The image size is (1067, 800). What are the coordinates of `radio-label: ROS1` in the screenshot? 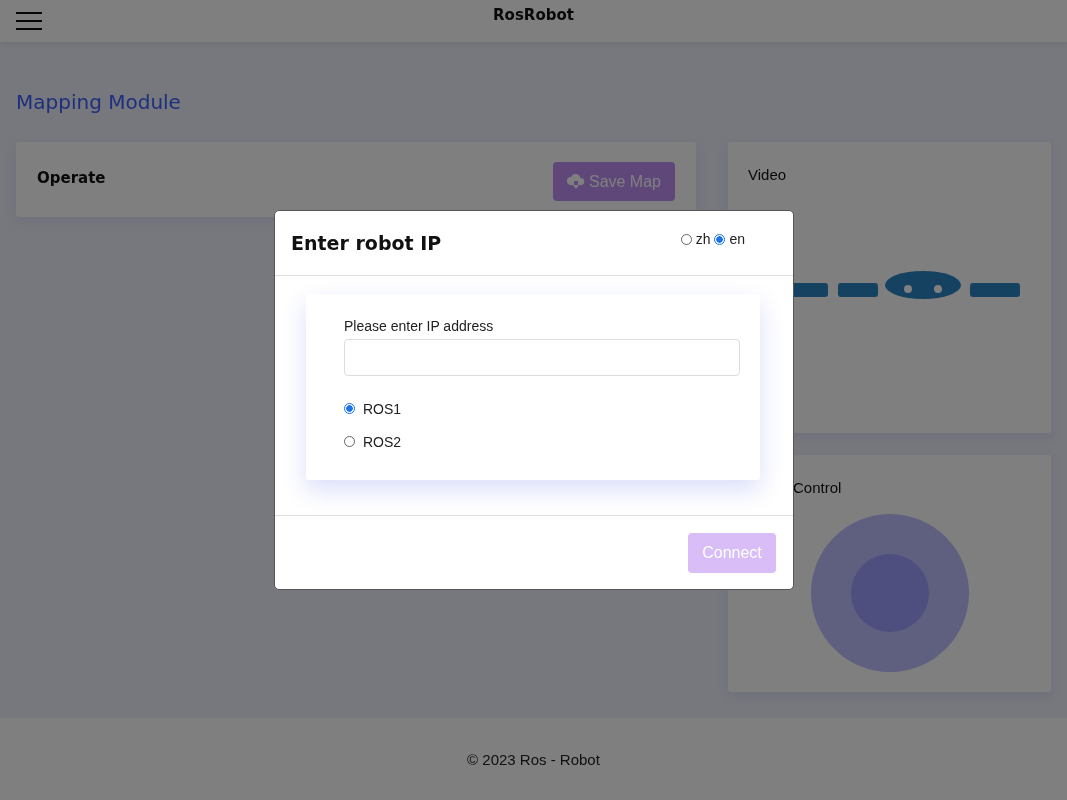 It's located at (382, 408).